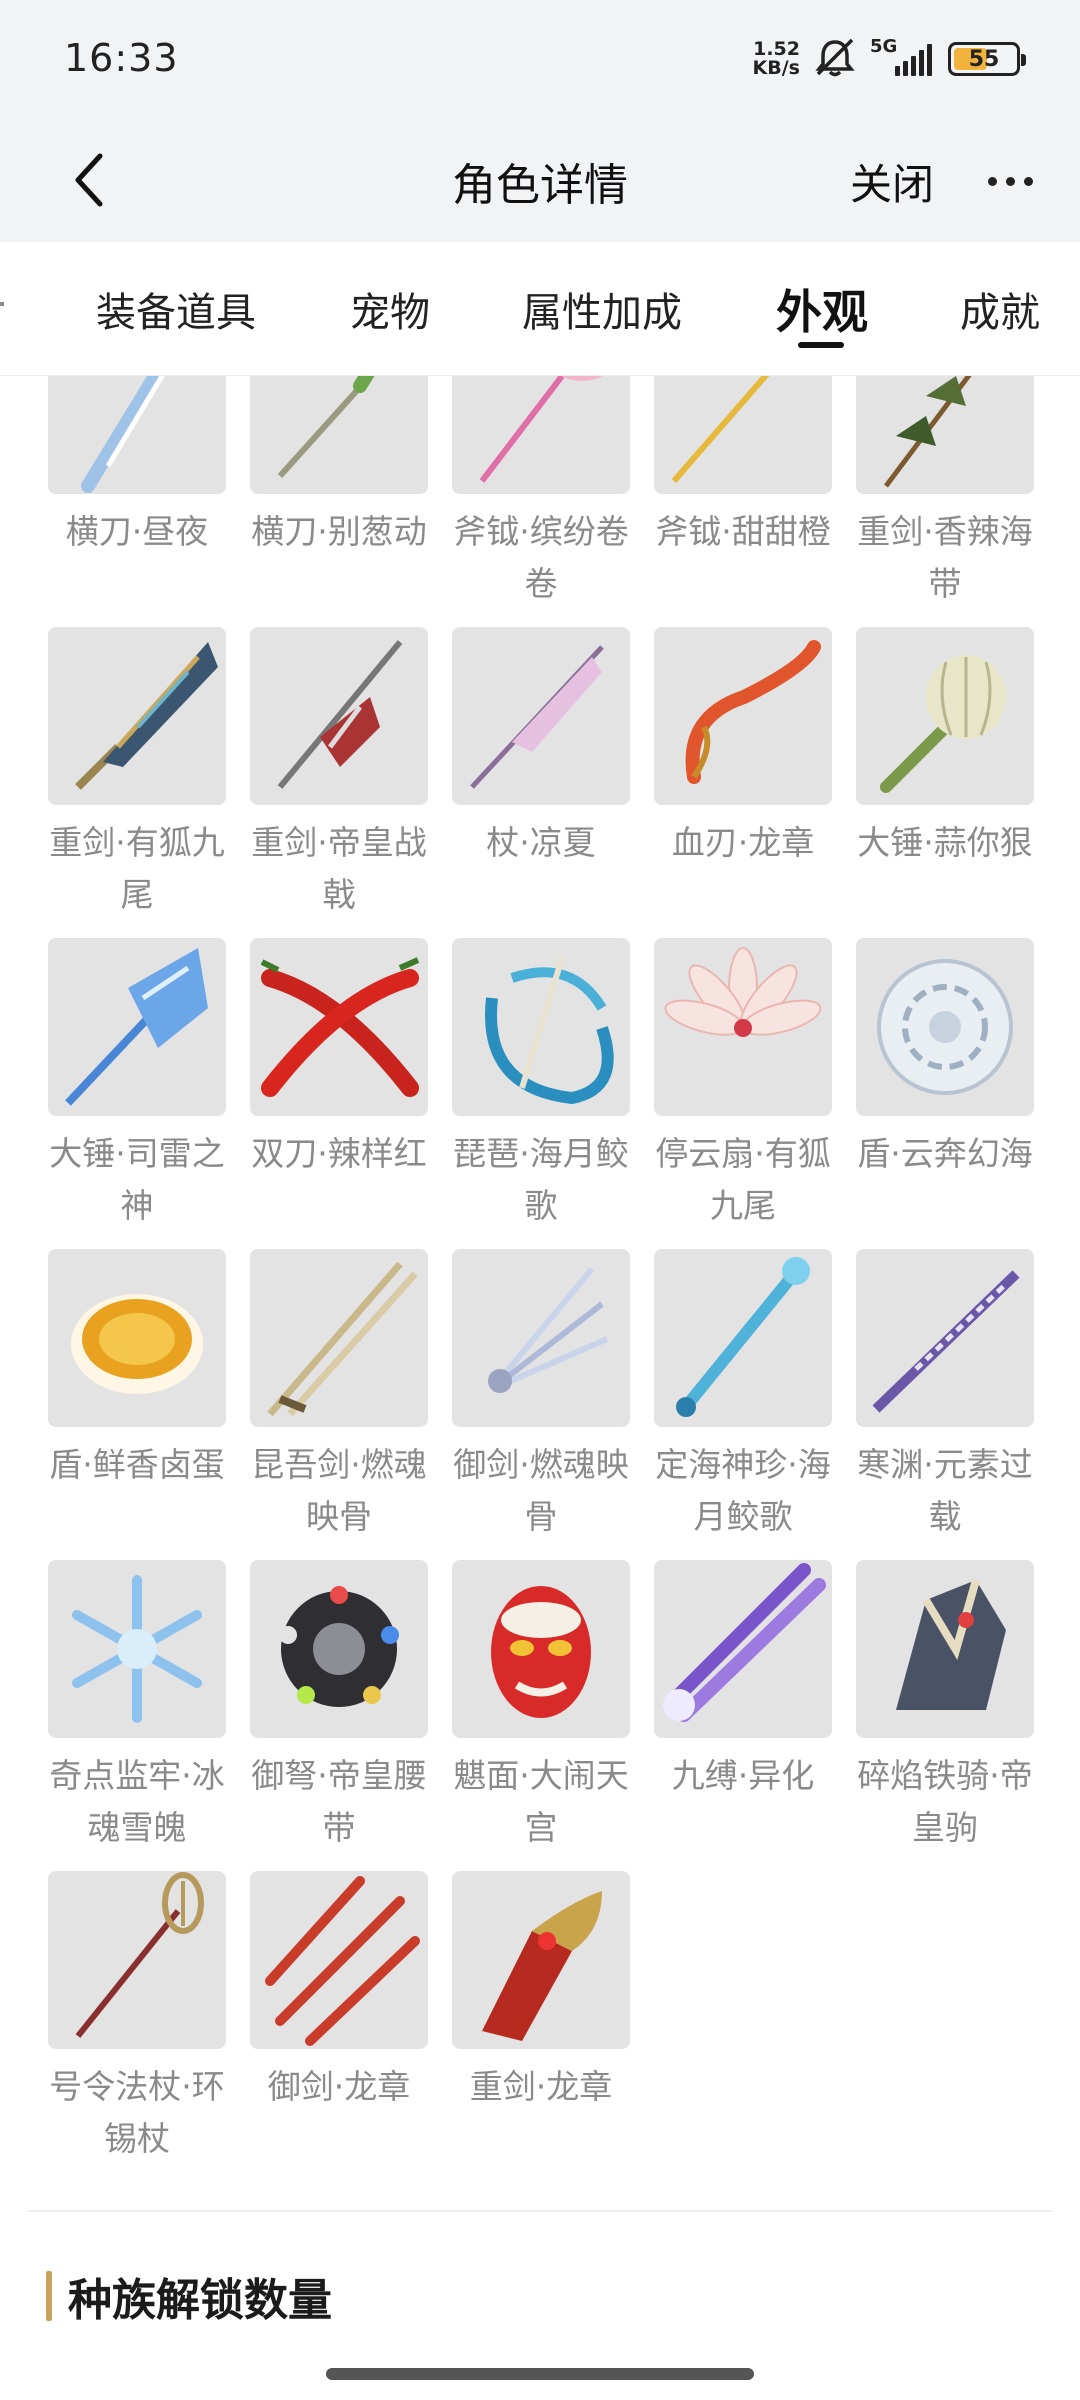 This screenshot has height=2400, width=1080. I want to click on tab-bar: 装备道具 宠物 属性加成 外观 成就, so click(540, 309).